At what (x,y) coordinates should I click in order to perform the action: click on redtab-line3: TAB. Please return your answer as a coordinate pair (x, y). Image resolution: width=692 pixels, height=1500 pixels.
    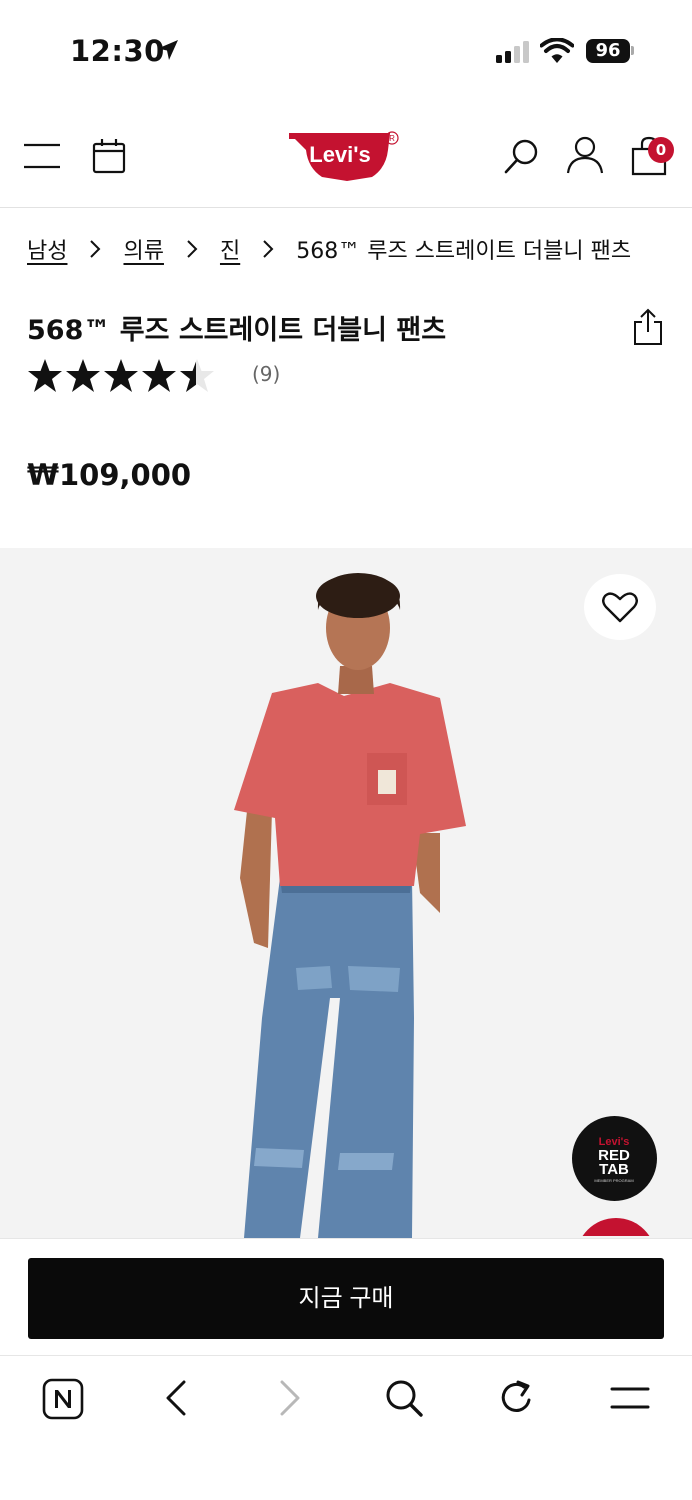
    Looking at the image, I should click on (614, 1169).